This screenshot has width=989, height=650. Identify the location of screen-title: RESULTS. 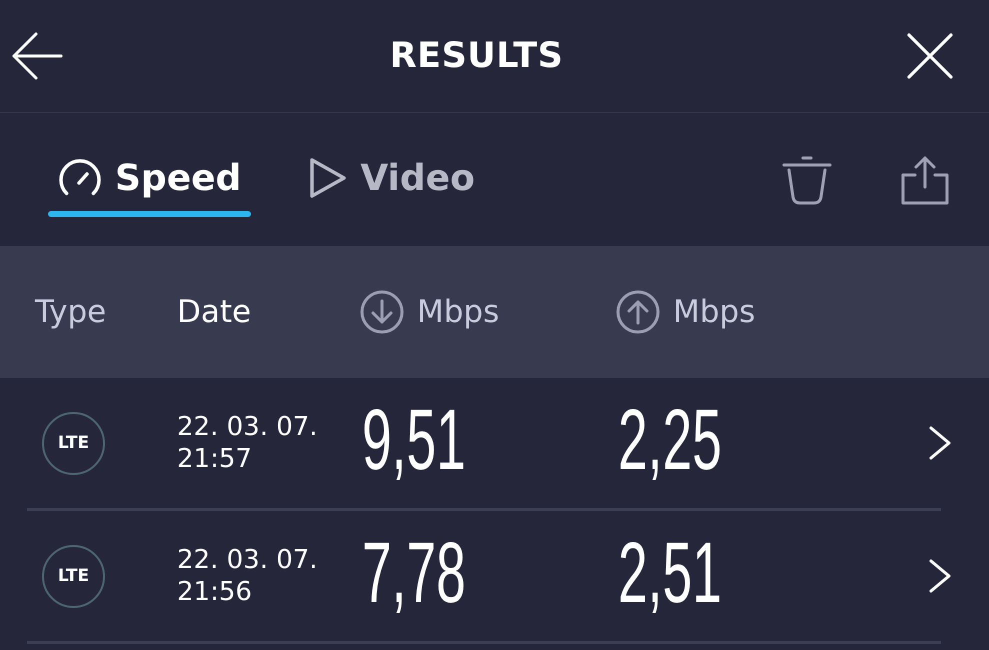
(477, 56).